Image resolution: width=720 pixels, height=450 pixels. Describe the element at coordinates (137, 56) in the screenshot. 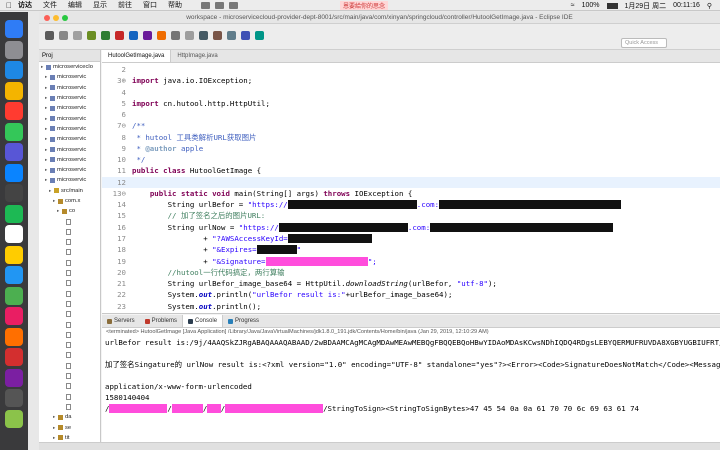

I see `editor-tab: HutoolGetImage.java` at that location.